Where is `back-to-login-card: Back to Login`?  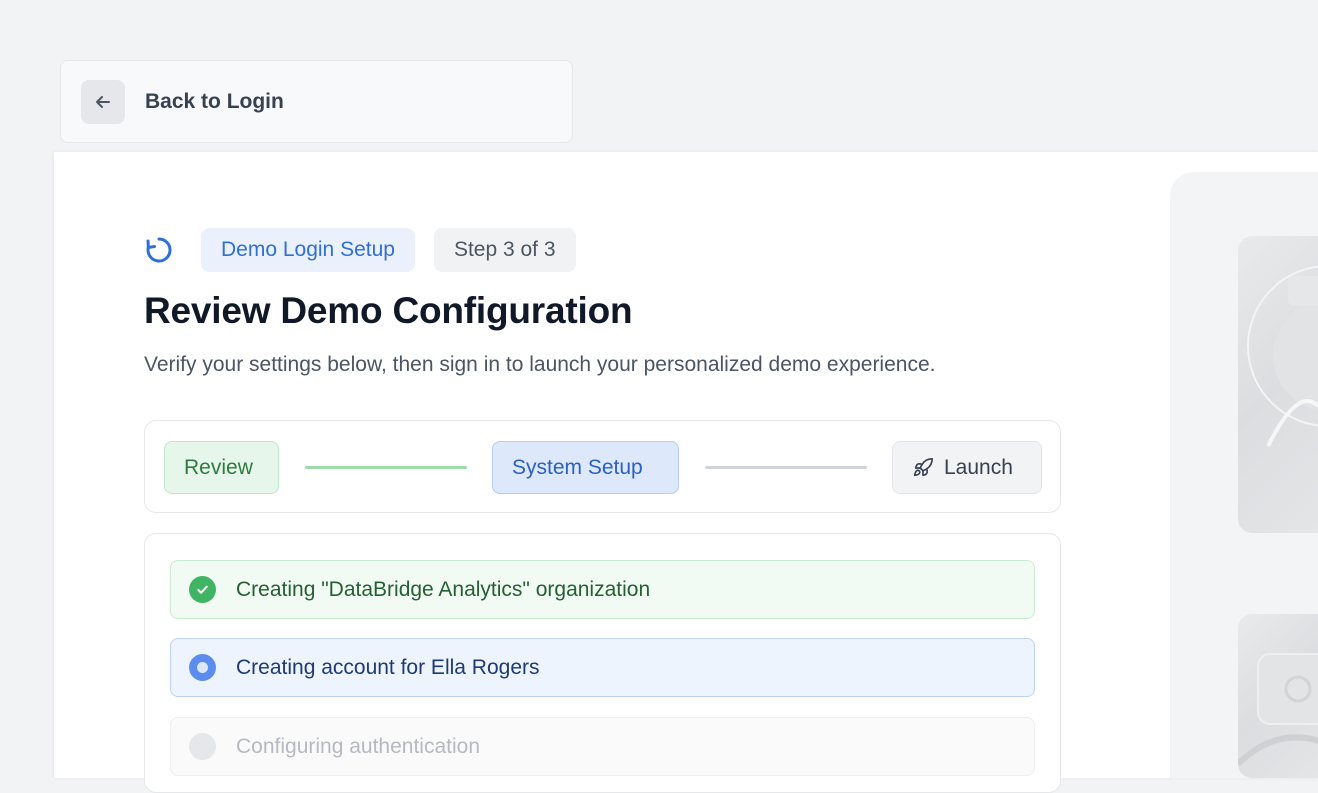
back-to-login-card: Back to Login is located at coordinates (316, 101).